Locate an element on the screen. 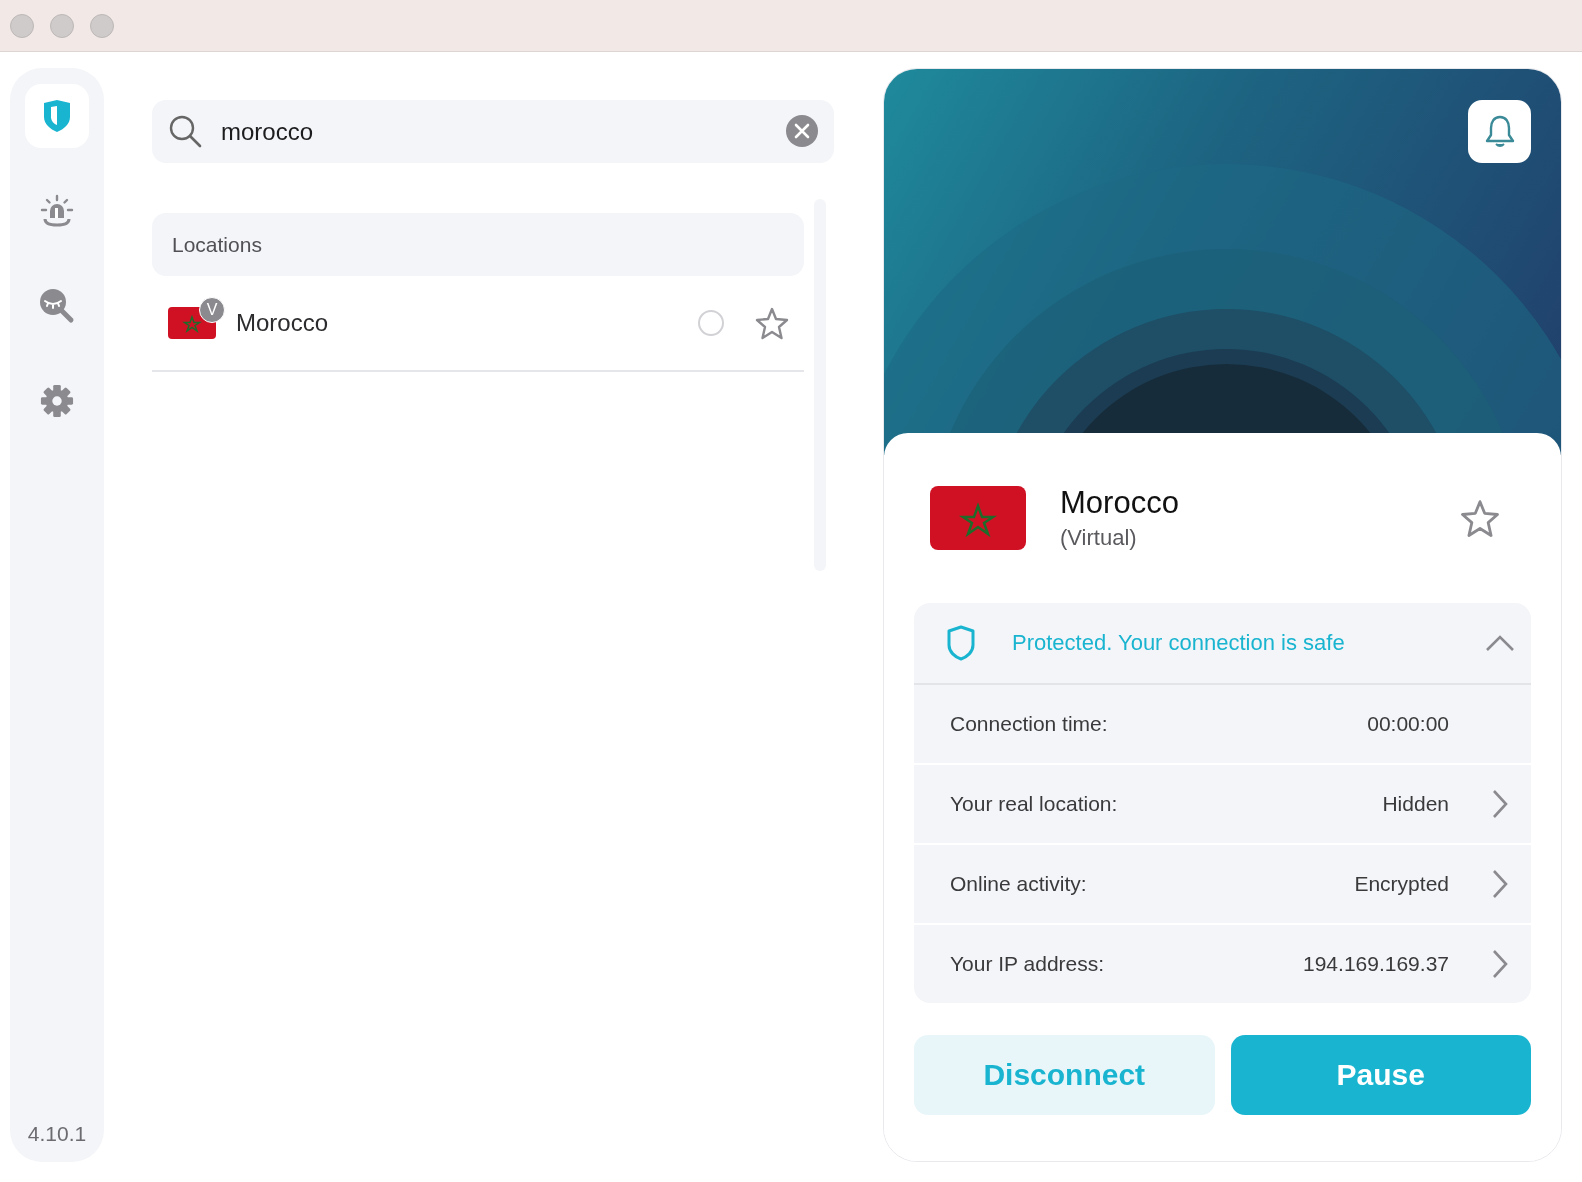 Image resolution: width=1582 pixels, height=1182 pixels. detail-value: 00:00:00 is located at coordinates (1408, 724).